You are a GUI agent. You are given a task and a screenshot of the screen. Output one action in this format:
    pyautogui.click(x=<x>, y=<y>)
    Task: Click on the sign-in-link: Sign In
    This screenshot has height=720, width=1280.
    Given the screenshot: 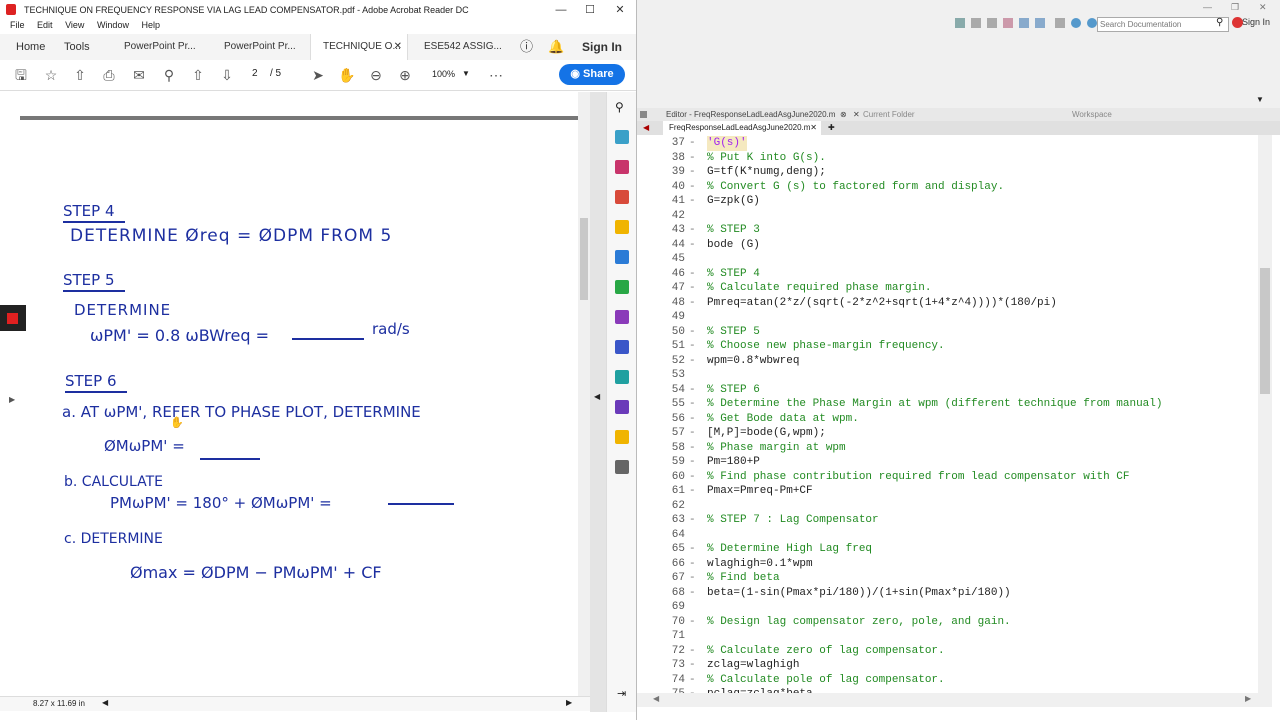 What is the action you would take?
    pyautogui.click(x=602, y=47)
    